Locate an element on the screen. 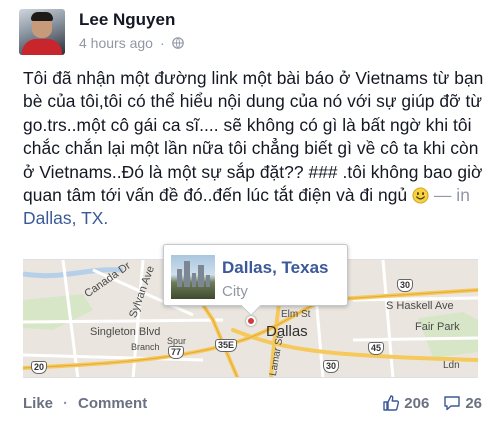 The image size is (500, 424). post-meta: 4 hours ago · is located at coordinates (131, 43).